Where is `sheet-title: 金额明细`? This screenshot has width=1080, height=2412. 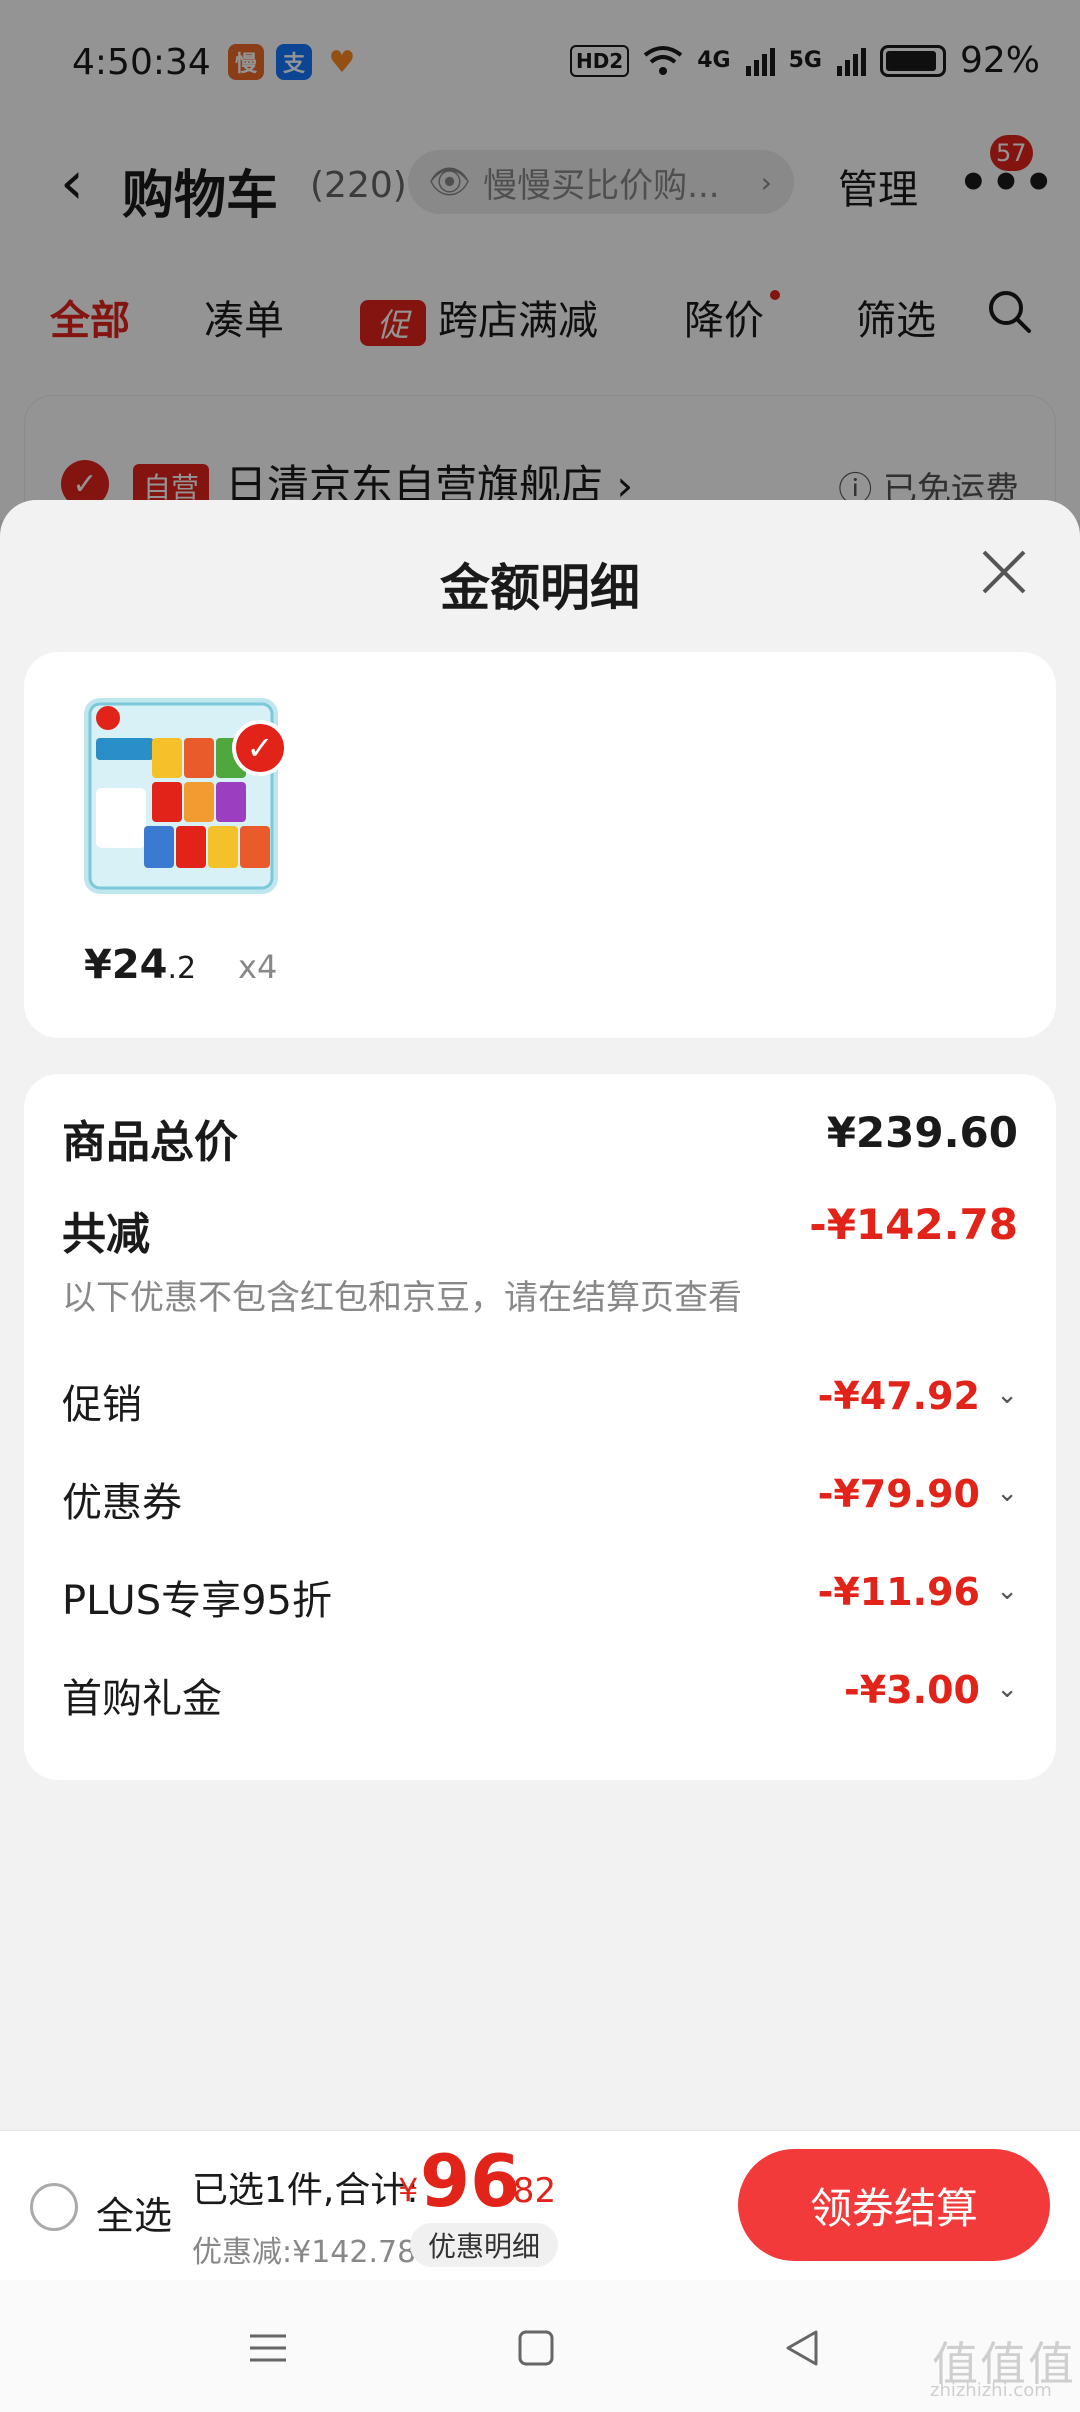
sheet-title: 金额明细 is located at coordinates (540, 588).